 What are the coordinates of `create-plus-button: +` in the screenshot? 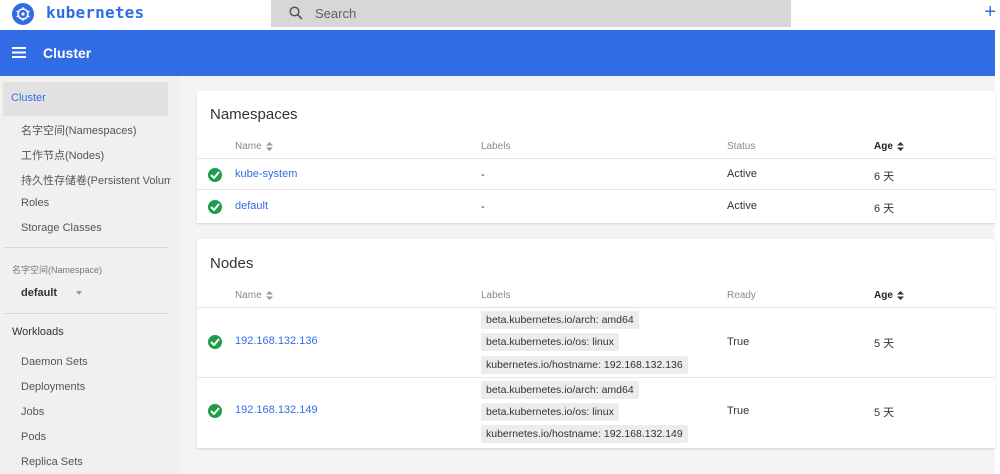 It's located at (990, 12).